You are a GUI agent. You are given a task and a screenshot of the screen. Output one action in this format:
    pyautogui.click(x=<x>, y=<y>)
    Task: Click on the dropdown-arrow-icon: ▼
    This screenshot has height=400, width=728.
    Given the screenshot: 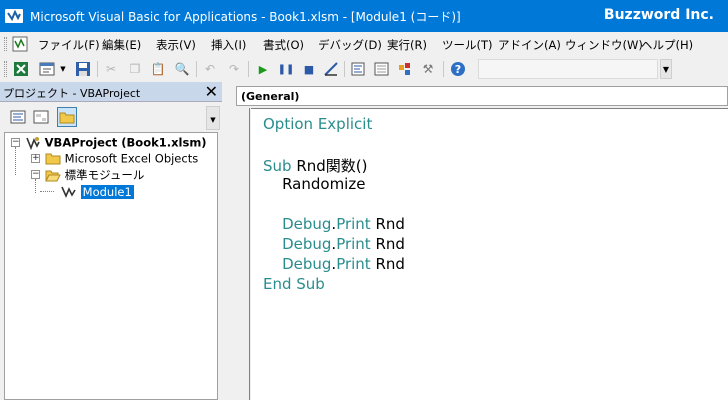 What is the action you would take?
    pyautogui.click(x=63, y=69)
    